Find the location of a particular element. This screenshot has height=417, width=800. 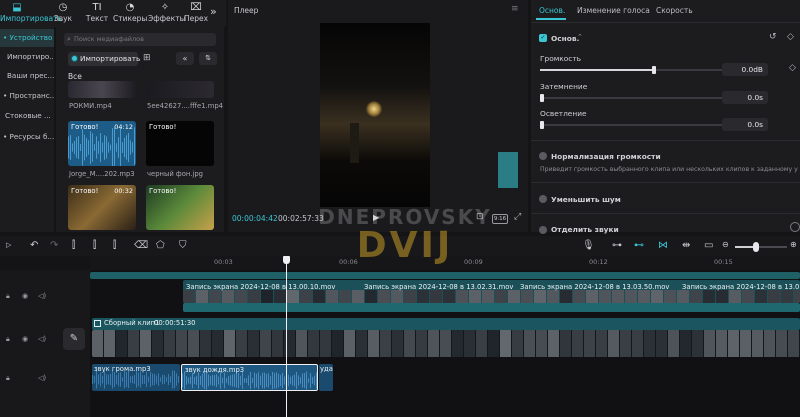

magnet-icon: ⊷ is located at coordinates (639, 245).